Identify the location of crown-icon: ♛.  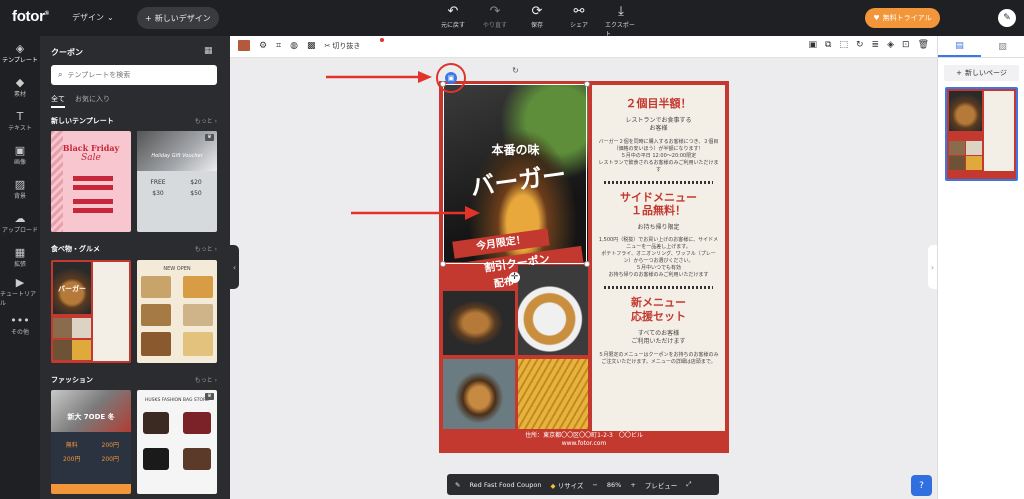
(209, 396).